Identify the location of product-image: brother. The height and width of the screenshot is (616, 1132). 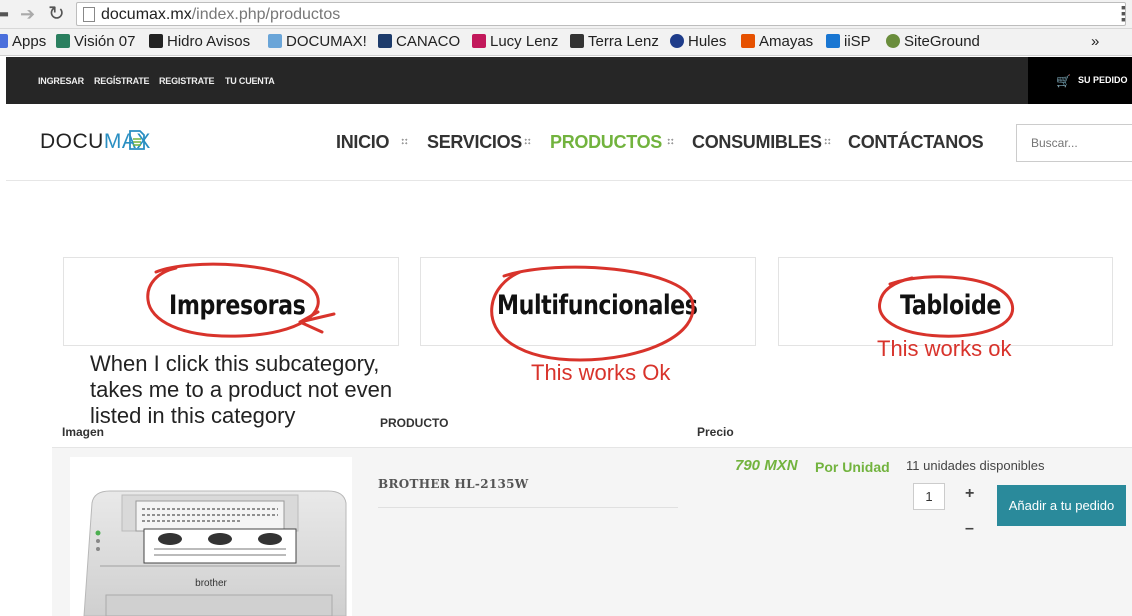
(211, 536).